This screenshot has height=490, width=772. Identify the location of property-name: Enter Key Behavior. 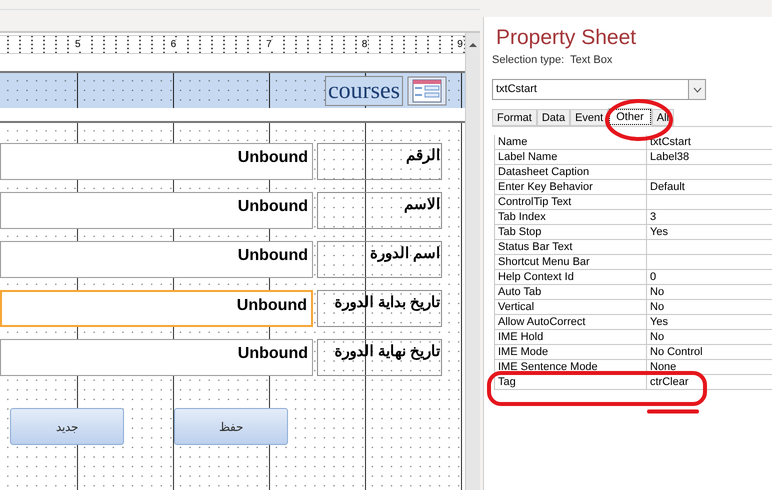
(570, 187).